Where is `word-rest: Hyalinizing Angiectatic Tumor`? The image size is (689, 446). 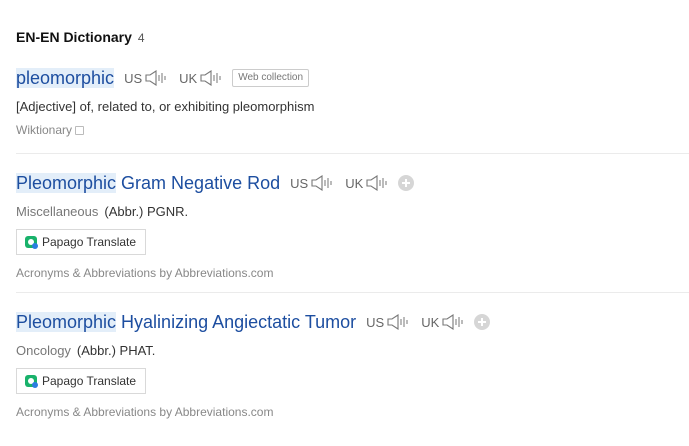 word-rest: Hyalinizing Angiectatic Tumor is located at coordinates (239, 321).